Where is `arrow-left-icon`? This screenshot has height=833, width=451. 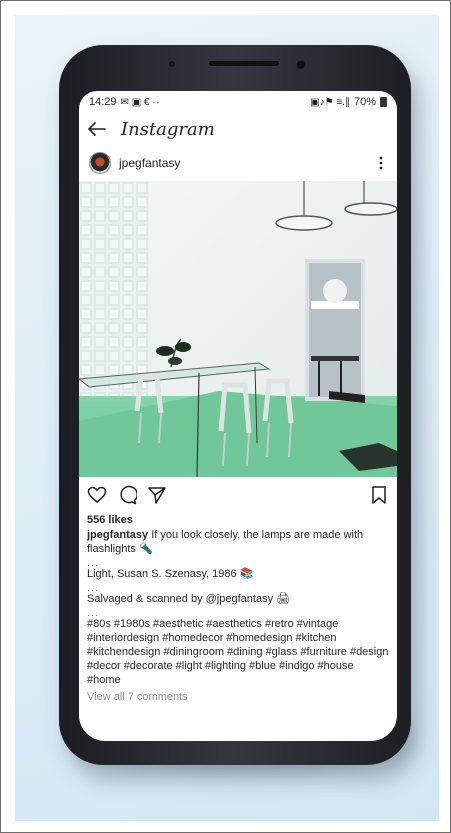 arrow-left-icon is located at coordinates (97, 129).